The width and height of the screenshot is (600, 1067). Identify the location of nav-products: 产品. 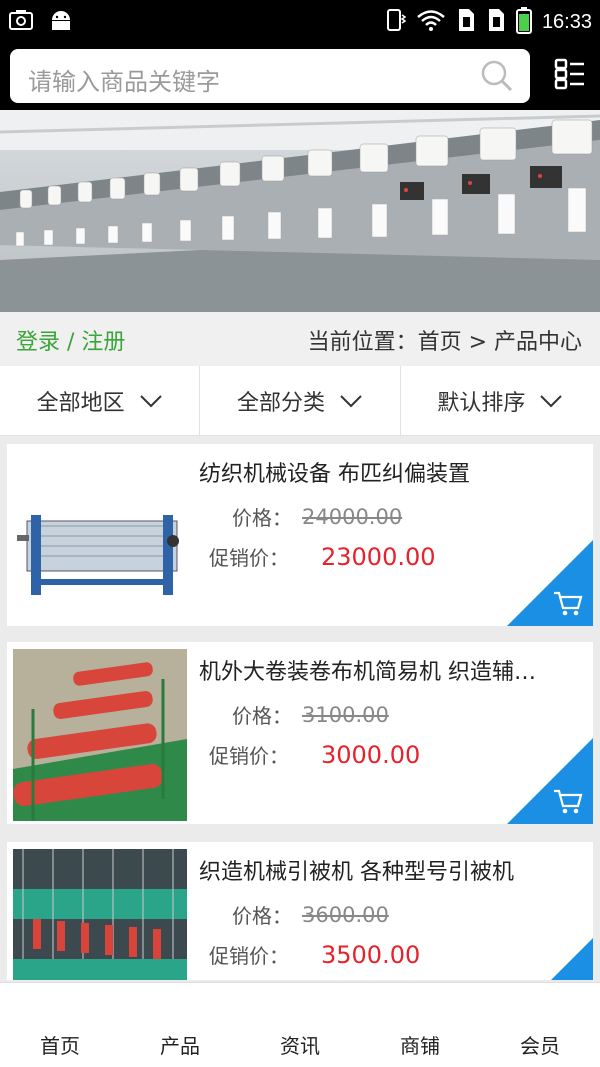
(180, 1025).